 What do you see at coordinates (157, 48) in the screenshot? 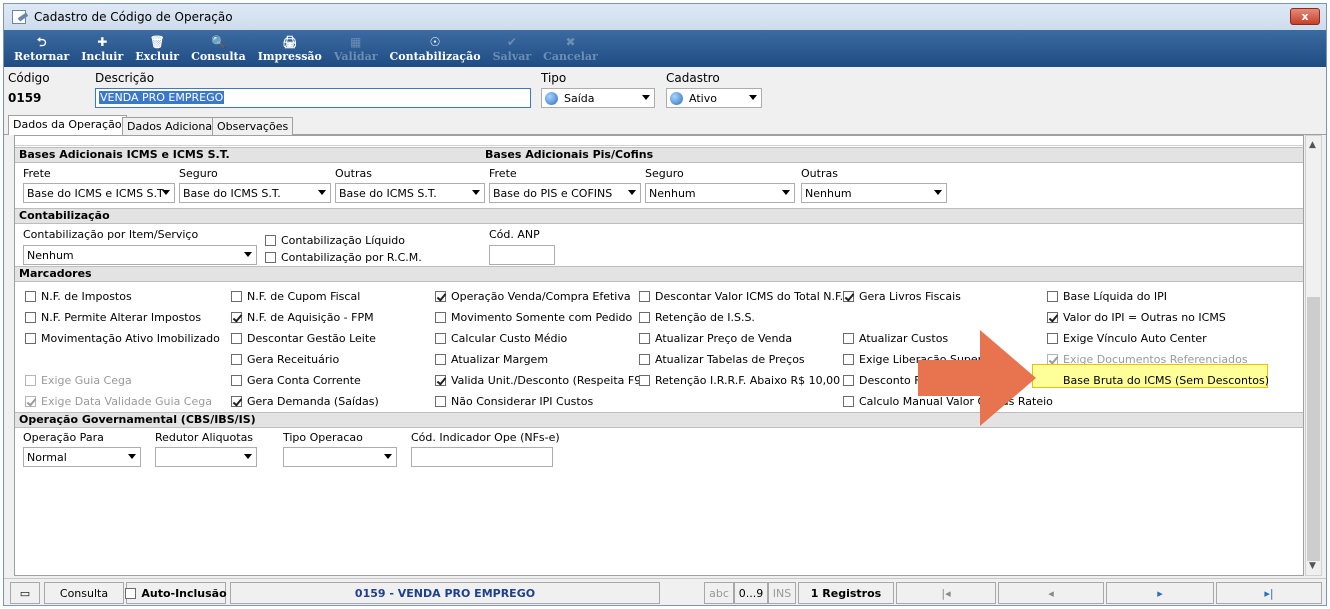
I see `excluir-button: 🗑 Excluir` at bounding box center [157, 48].